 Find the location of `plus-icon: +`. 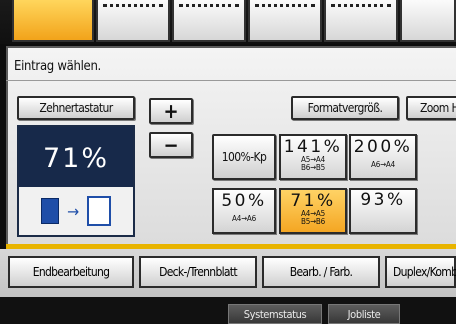

plus-icon: + is located at coordinates (171, 111).